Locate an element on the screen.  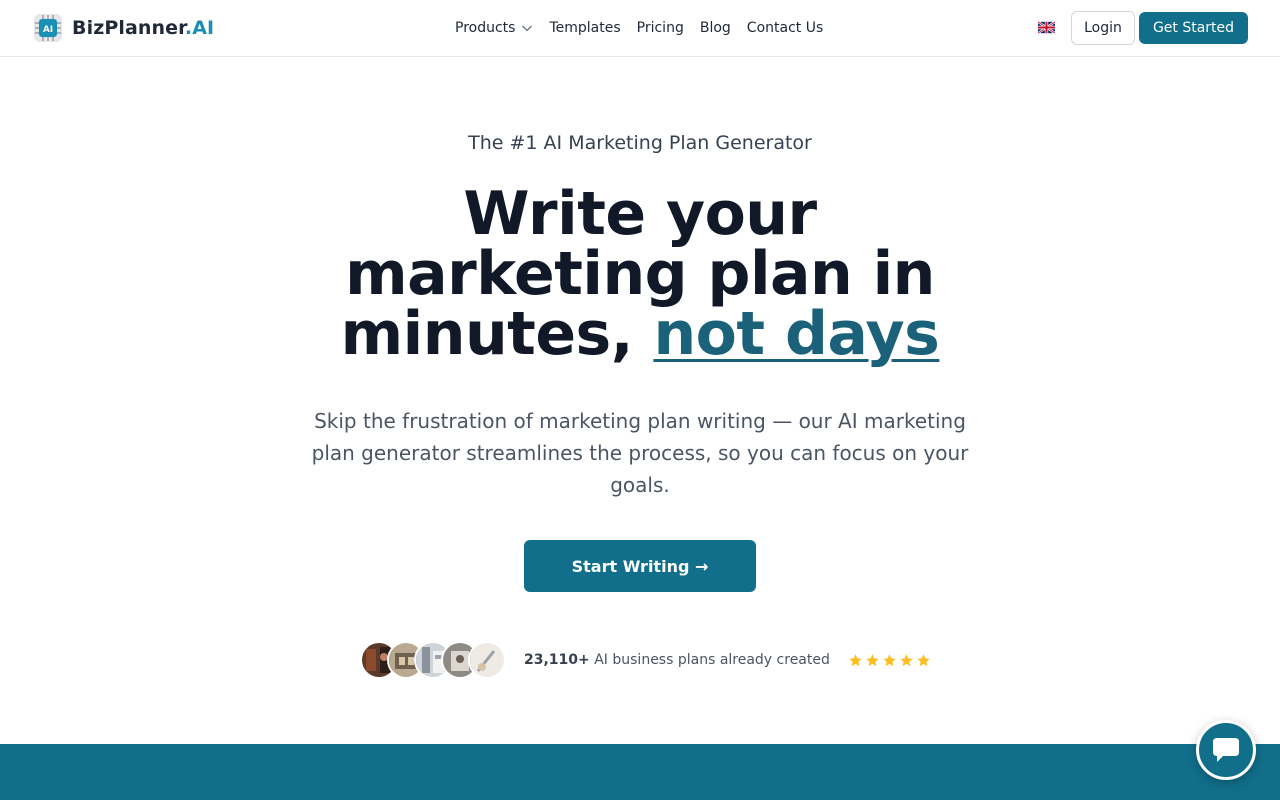
avatar is located at coordinates (487, 660).